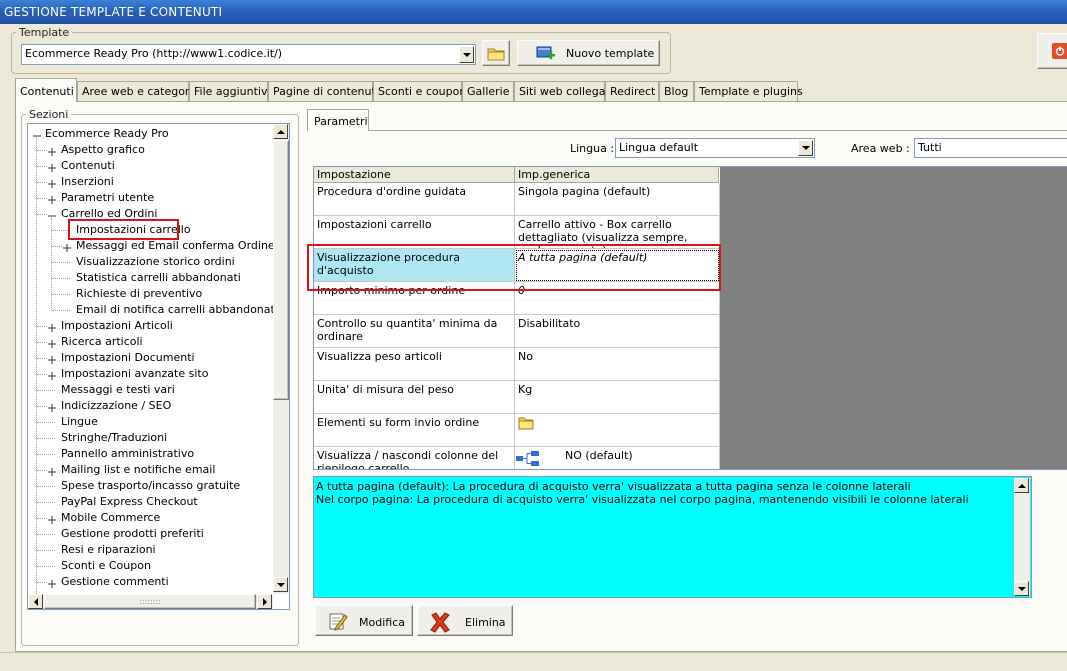 The height and width of the screenshot is (671, 1067). What do you see at coordinates (113, 12) in the screenshot?
I see `window-title: GESTIONE TEMPLATE E CONTENUTI` at bounding box center [113, 12].